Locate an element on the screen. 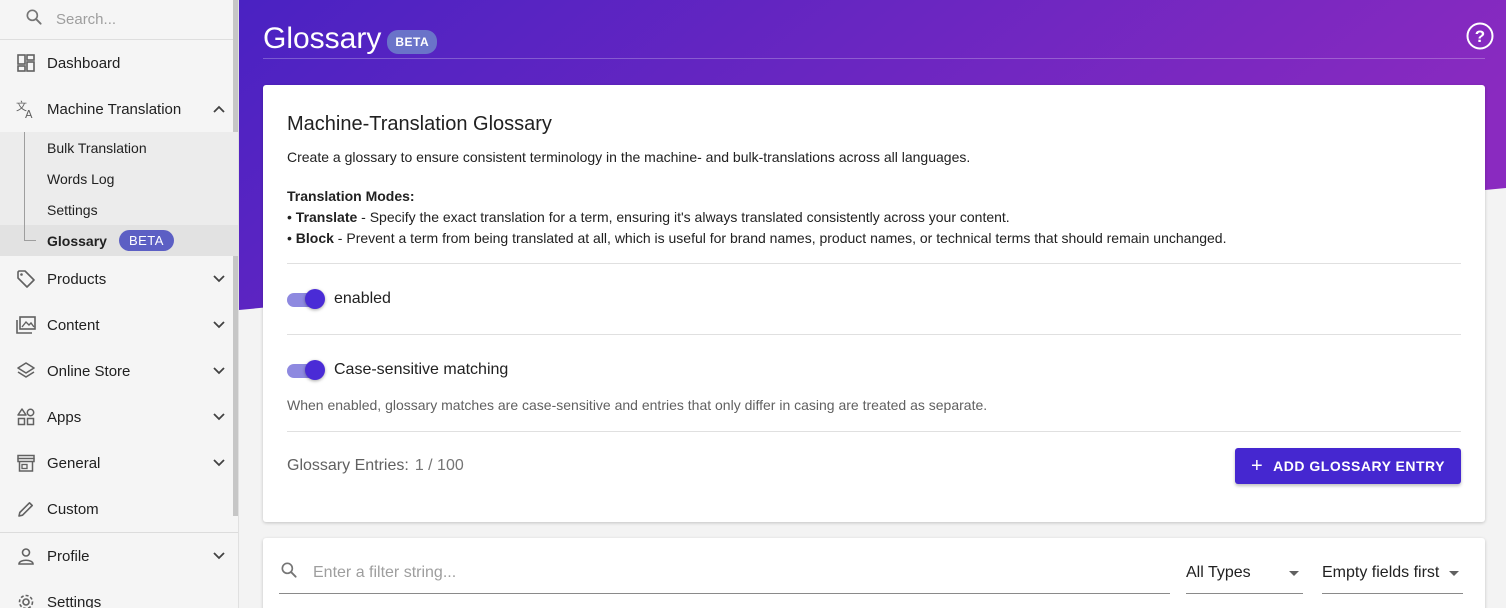 The width and height of the screenshot is (1506, 608). tree-connector is located at coordinates (30, 233).